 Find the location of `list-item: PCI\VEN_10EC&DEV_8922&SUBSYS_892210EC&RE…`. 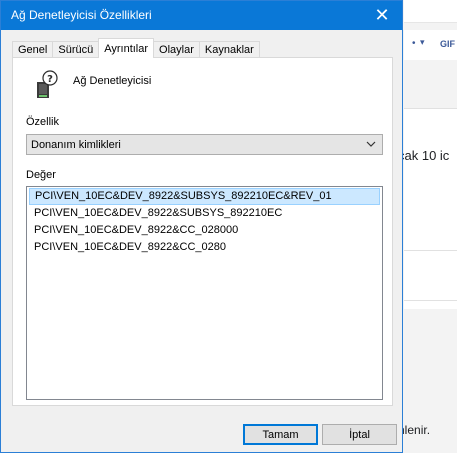

list-item: PCI\VEN_10EC&DEV_8922&SUBSYS_892210EC&RE… is located at coordinates (204, 196).